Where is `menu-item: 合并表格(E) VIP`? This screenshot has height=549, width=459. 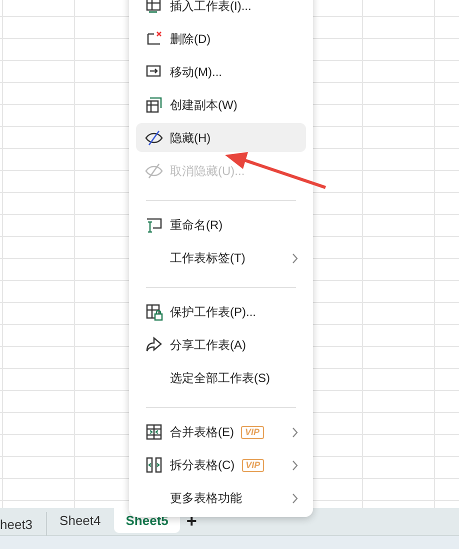 menu-item: 合并表格(E) VIP is located at coordinates (221, 432).